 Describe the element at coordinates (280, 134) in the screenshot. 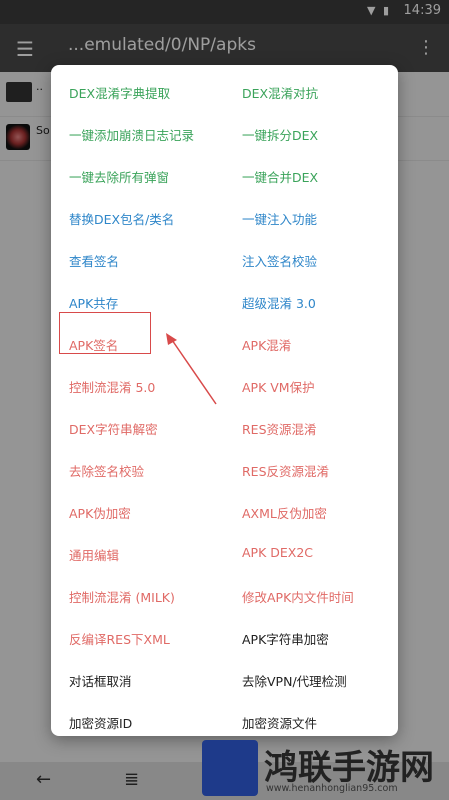

I see `menu-item: 一键拆分DEX` at that location.